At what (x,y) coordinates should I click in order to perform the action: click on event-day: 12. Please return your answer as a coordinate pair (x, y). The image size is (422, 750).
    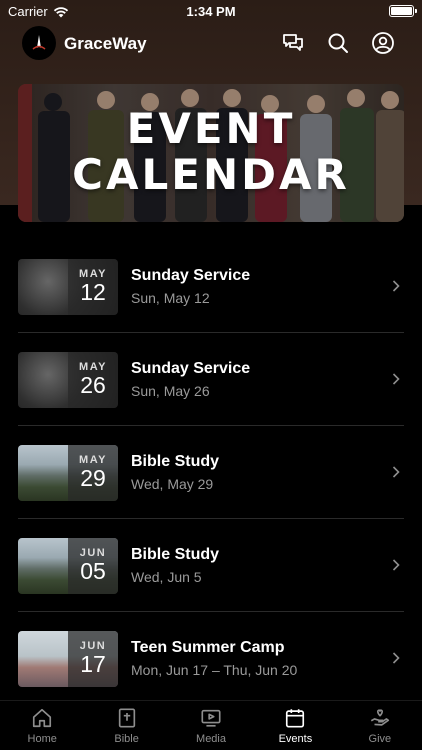
    Looking at the image, I should click on (93, 292).